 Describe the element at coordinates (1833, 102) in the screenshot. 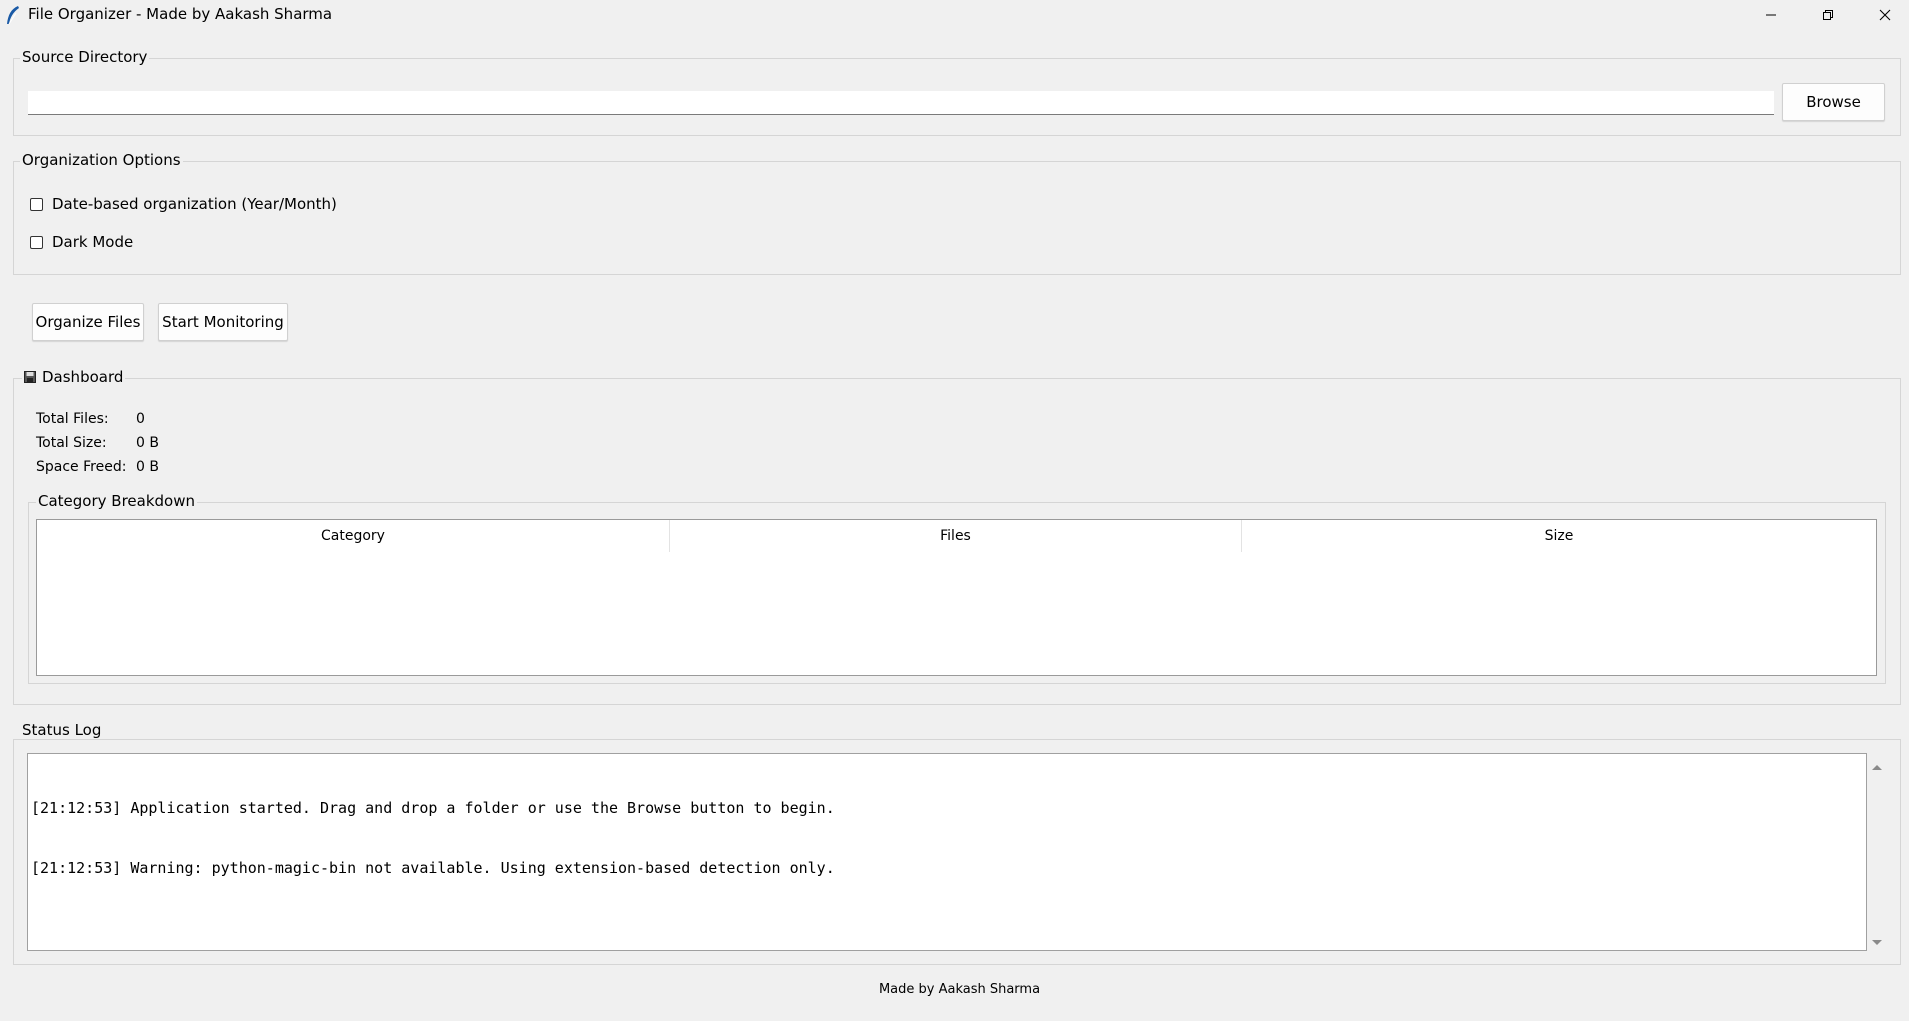

I see `browse-button: Browse` at that location.